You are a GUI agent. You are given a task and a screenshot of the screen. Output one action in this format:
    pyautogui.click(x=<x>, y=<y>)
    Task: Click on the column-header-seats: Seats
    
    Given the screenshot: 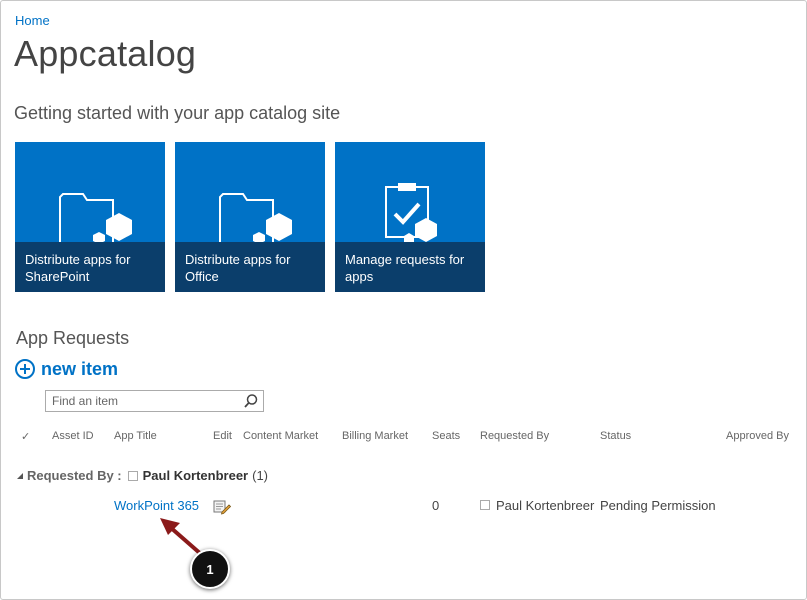 What is the action you would take?
    pyautogui.click(x=446, y=436)
    